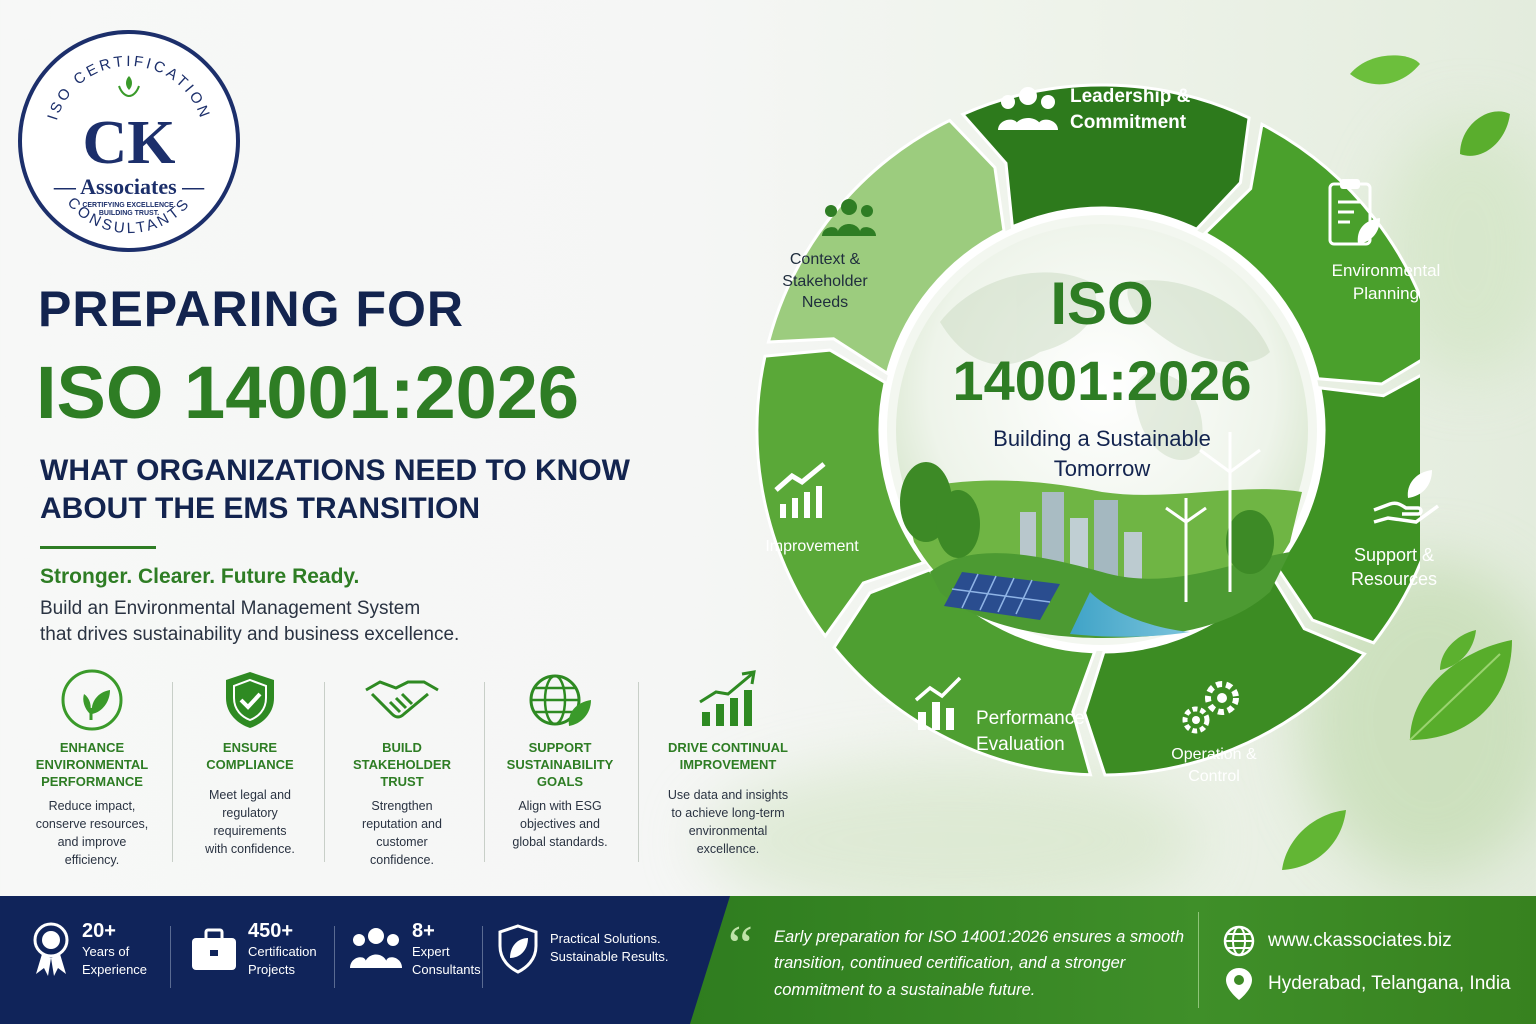 The height and width of the screenshot is (1024, 1536). Describe the element at coordinates (849, 217) in the screenshot. I see `stakeholders-icon` at that location.